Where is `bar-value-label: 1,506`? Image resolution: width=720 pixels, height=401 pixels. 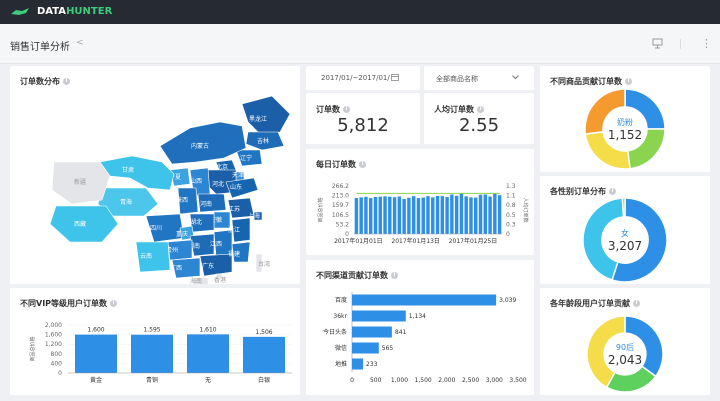
bar-value-label: 1,506 is located at coordinates (263, 332).